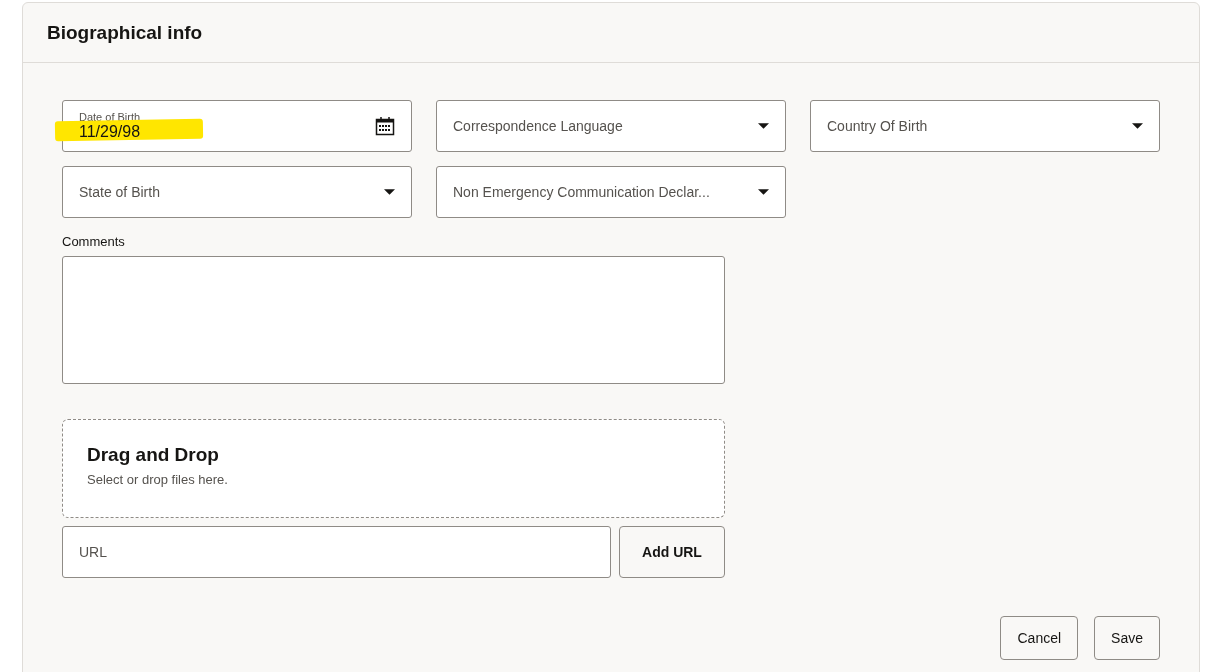 This screenshot has width=1216, height=672. I want to click on save-button: Save, so click(1127, 638).